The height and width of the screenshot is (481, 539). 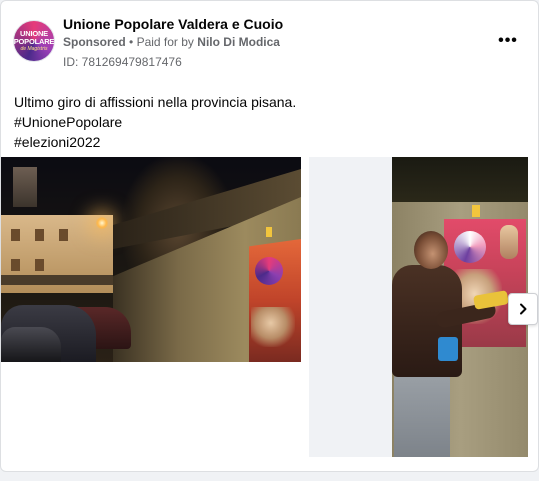 I want to click on more-dots-icon: •••, so click(x=508, y=40).